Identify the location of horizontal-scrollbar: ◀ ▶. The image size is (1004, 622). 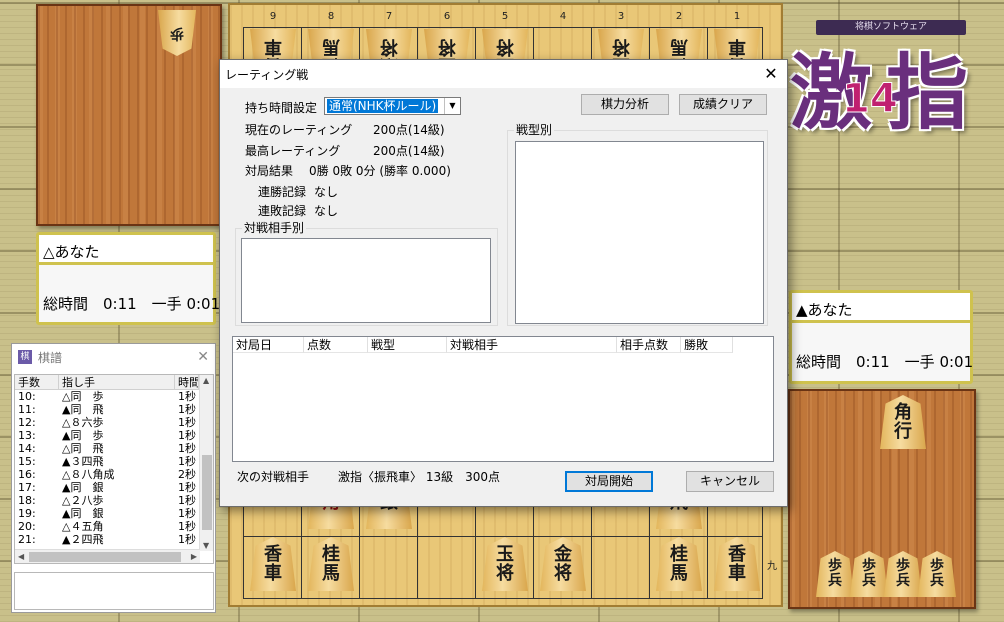
(107, 556).